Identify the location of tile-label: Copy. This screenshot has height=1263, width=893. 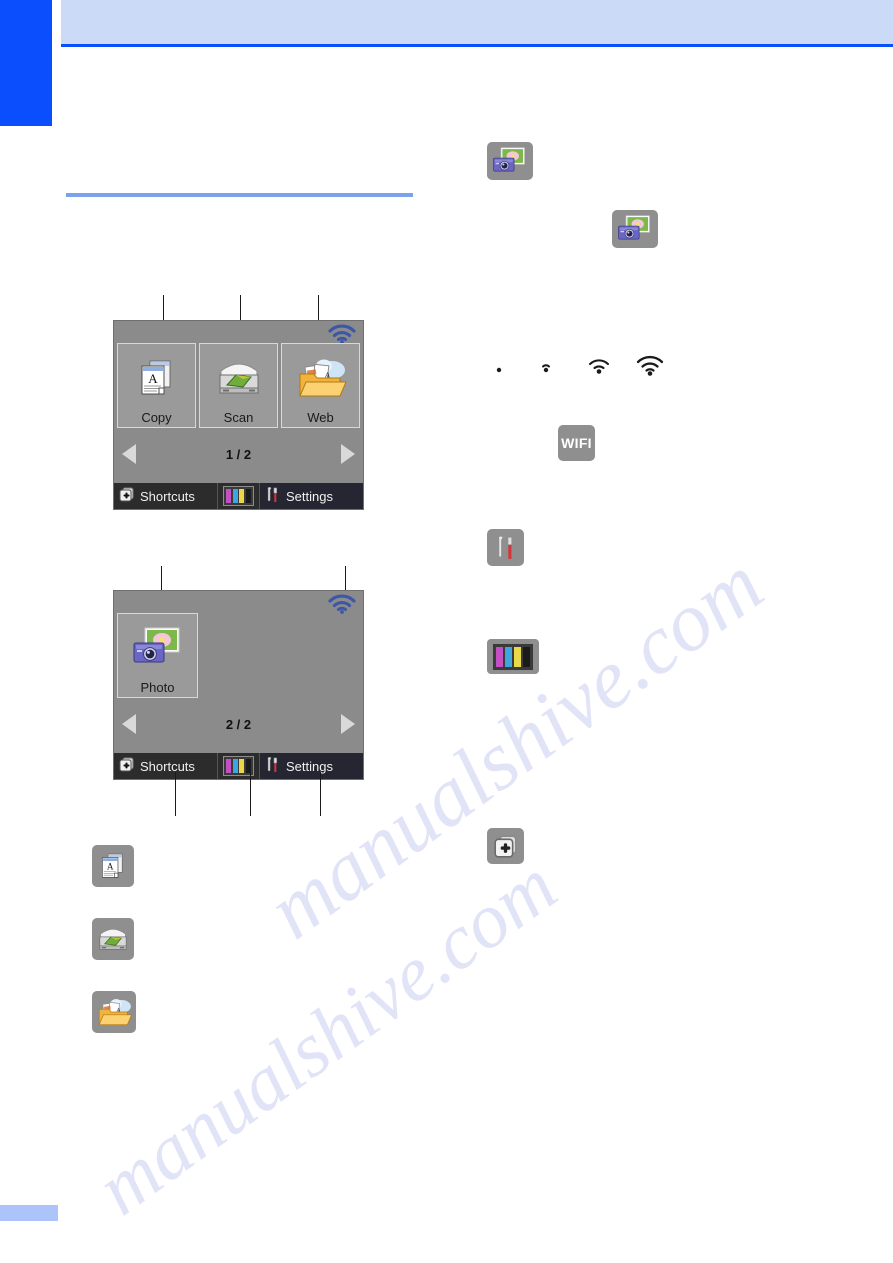
(156, 417).